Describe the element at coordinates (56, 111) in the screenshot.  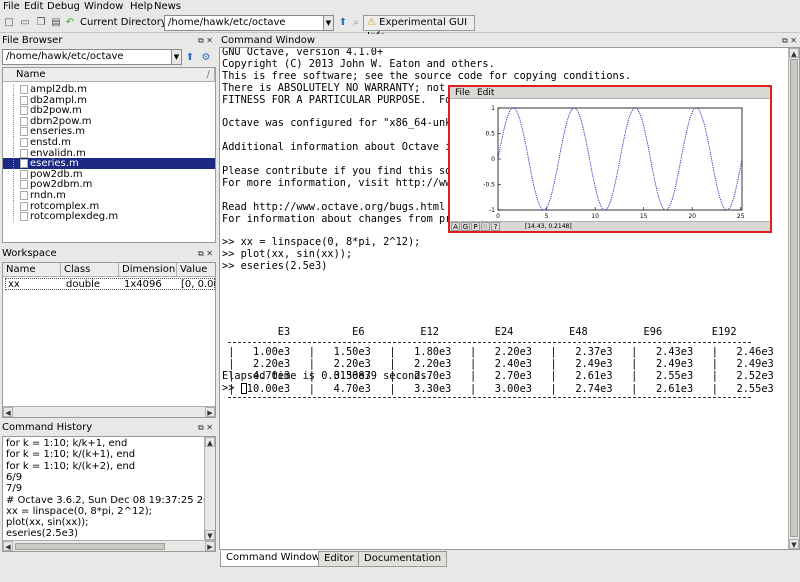
I see `file-name: db2pow.m` at that location.